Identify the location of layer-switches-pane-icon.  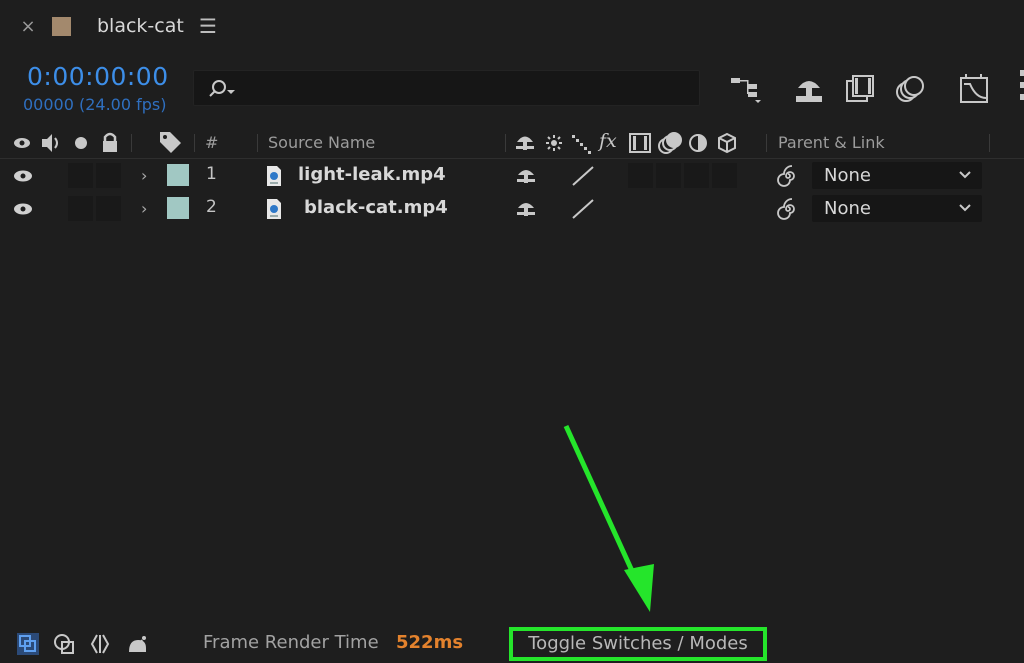
(28, 644).